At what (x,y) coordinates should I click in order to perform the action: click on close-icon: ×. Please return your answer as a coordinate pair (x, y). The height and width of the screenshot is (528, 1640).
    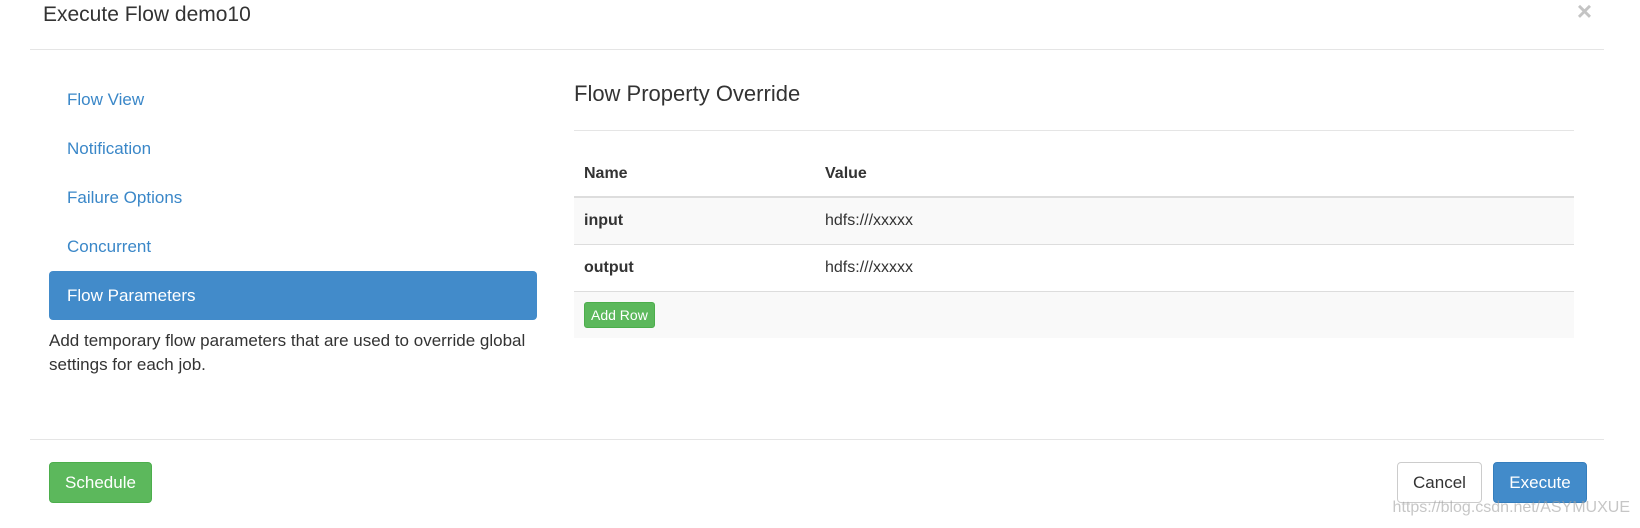
    Looking at the image, I should click on (1584, 12).